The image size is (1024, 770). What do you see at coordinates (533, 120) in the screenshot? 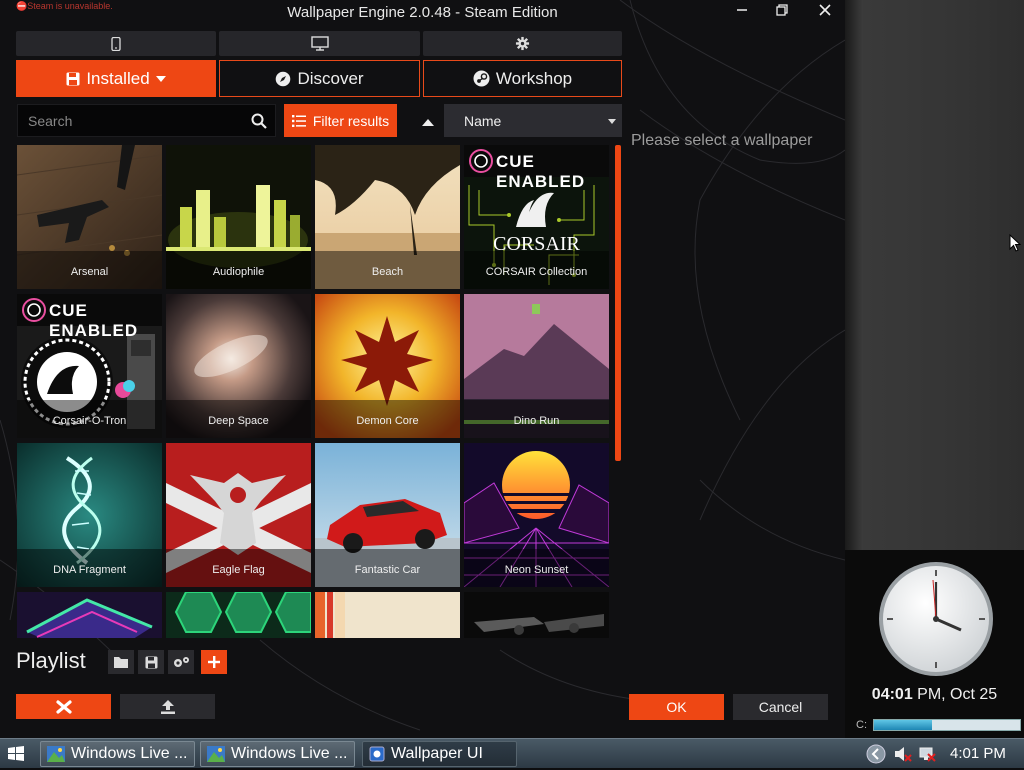
I see `sort-by-dropdown: Name` at bounding box center [533, 120].